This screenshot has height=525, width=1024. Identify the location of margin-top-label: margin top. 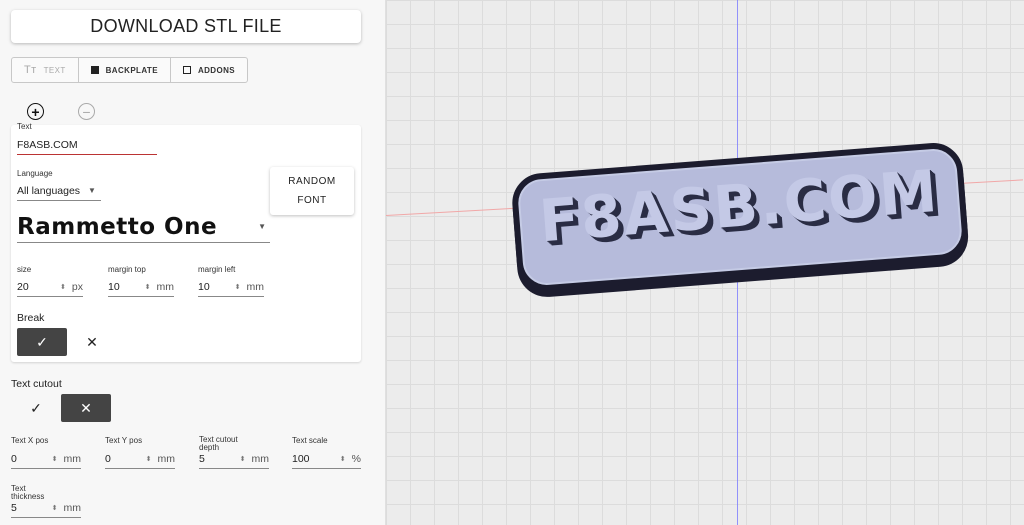
(127, 269).